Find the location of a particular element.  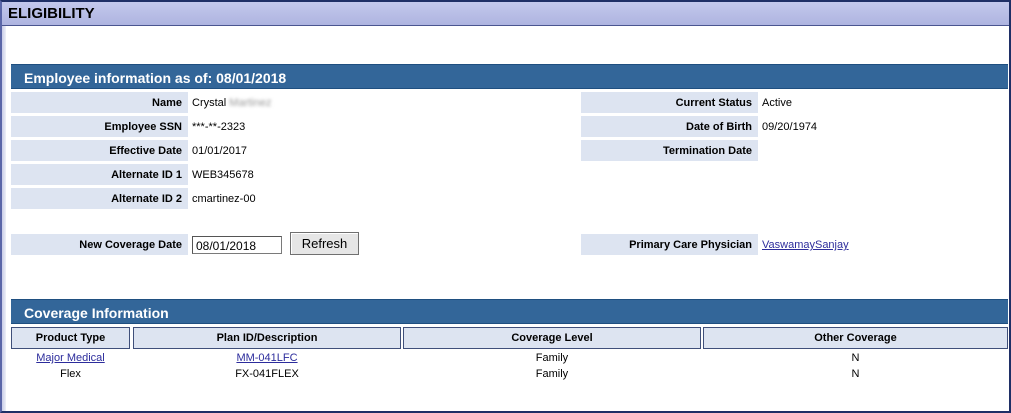

current-status-label: Current Status is located at coordinates (669, 102).